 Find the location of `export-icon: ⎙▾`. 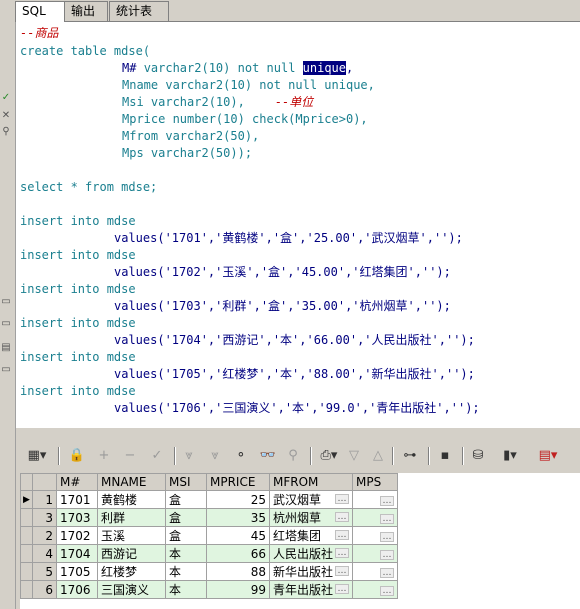

export-icon: ⎙▾ is located at coordinates (329, 456).